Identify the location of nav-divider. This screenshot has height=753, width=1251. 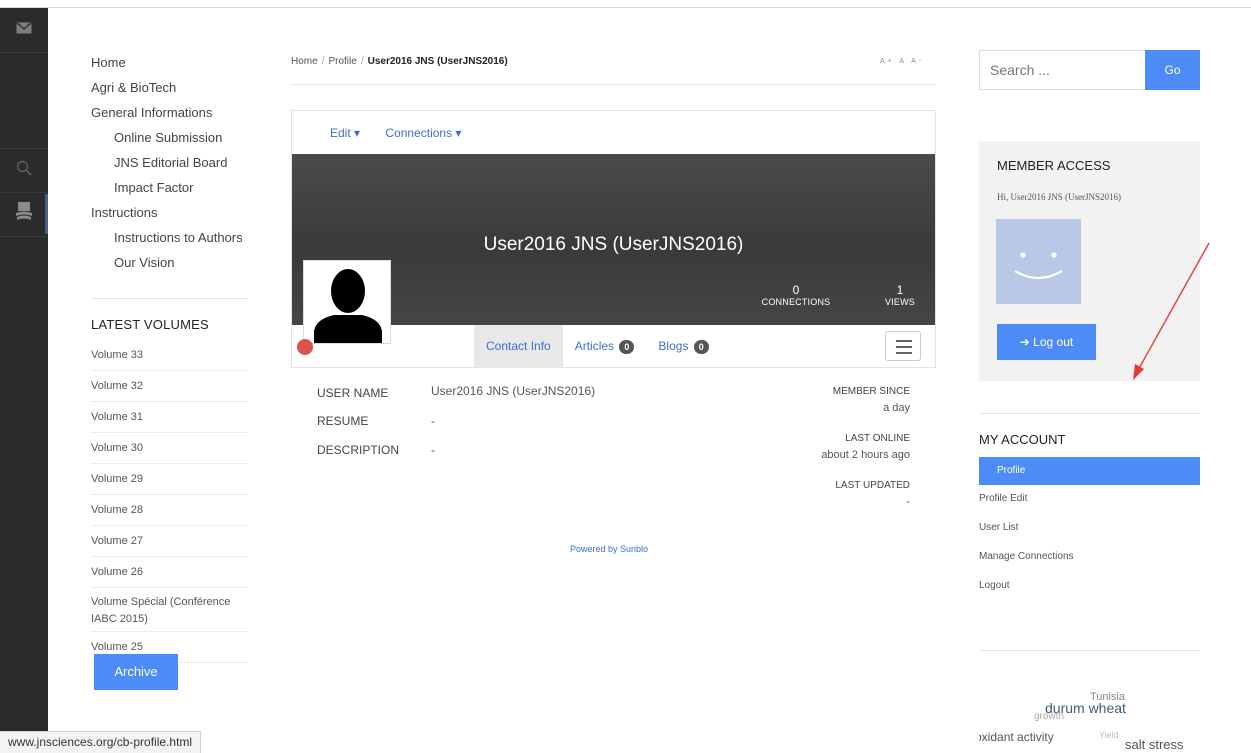
(169, 298).